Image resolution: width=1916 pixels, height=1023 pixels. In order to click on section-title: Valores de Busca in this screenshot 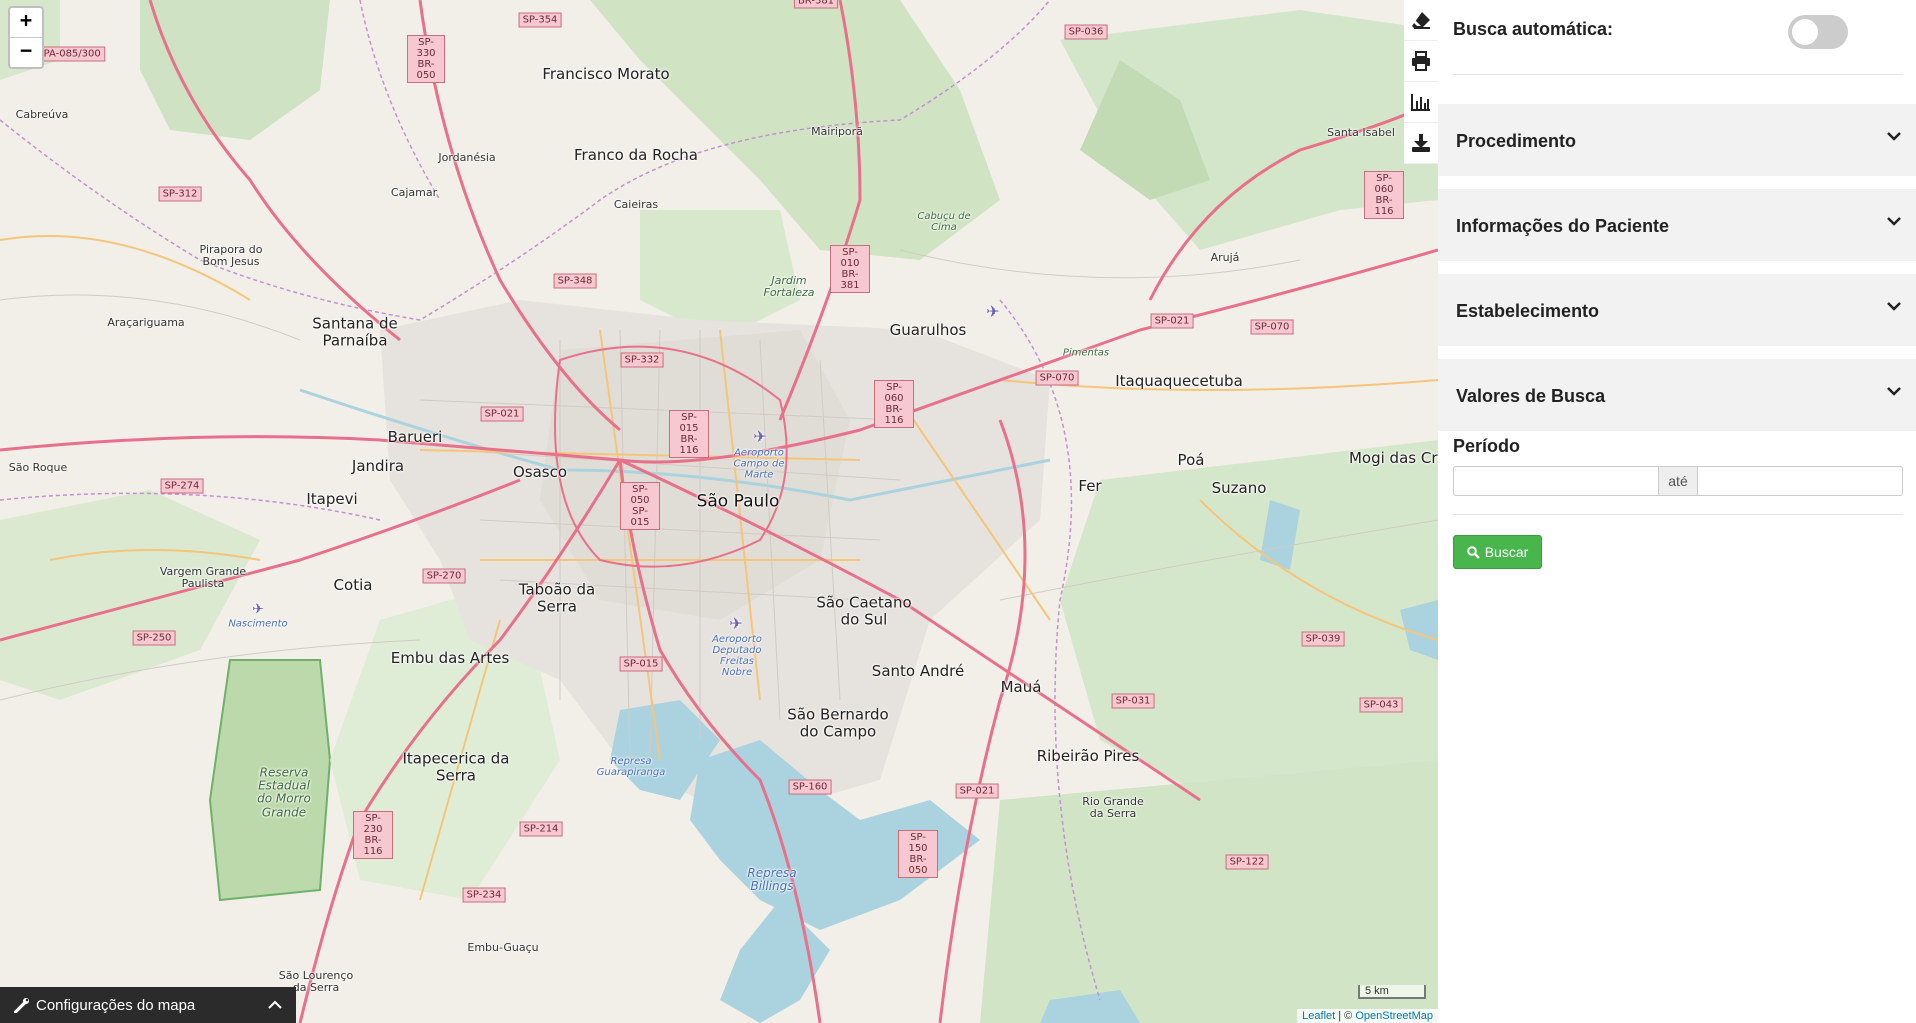, I will do `click(1531, 396)`.